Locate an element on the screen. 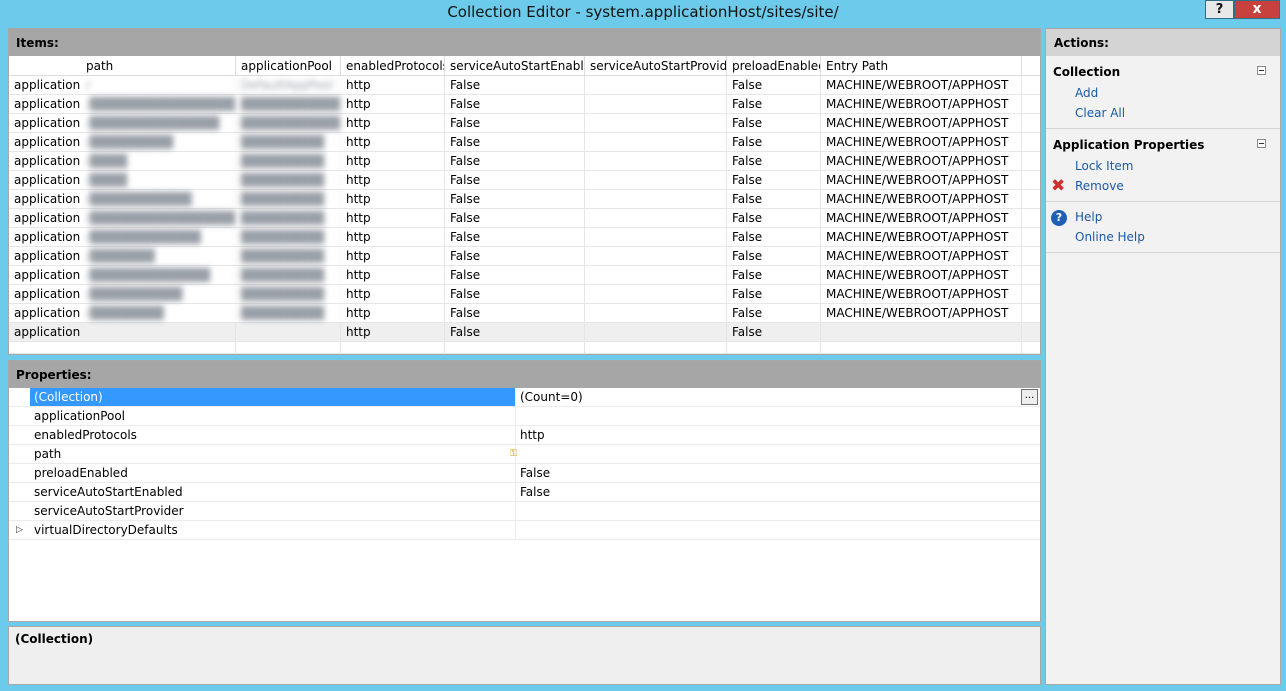  row-gutter is located at coordinates (19, 473).